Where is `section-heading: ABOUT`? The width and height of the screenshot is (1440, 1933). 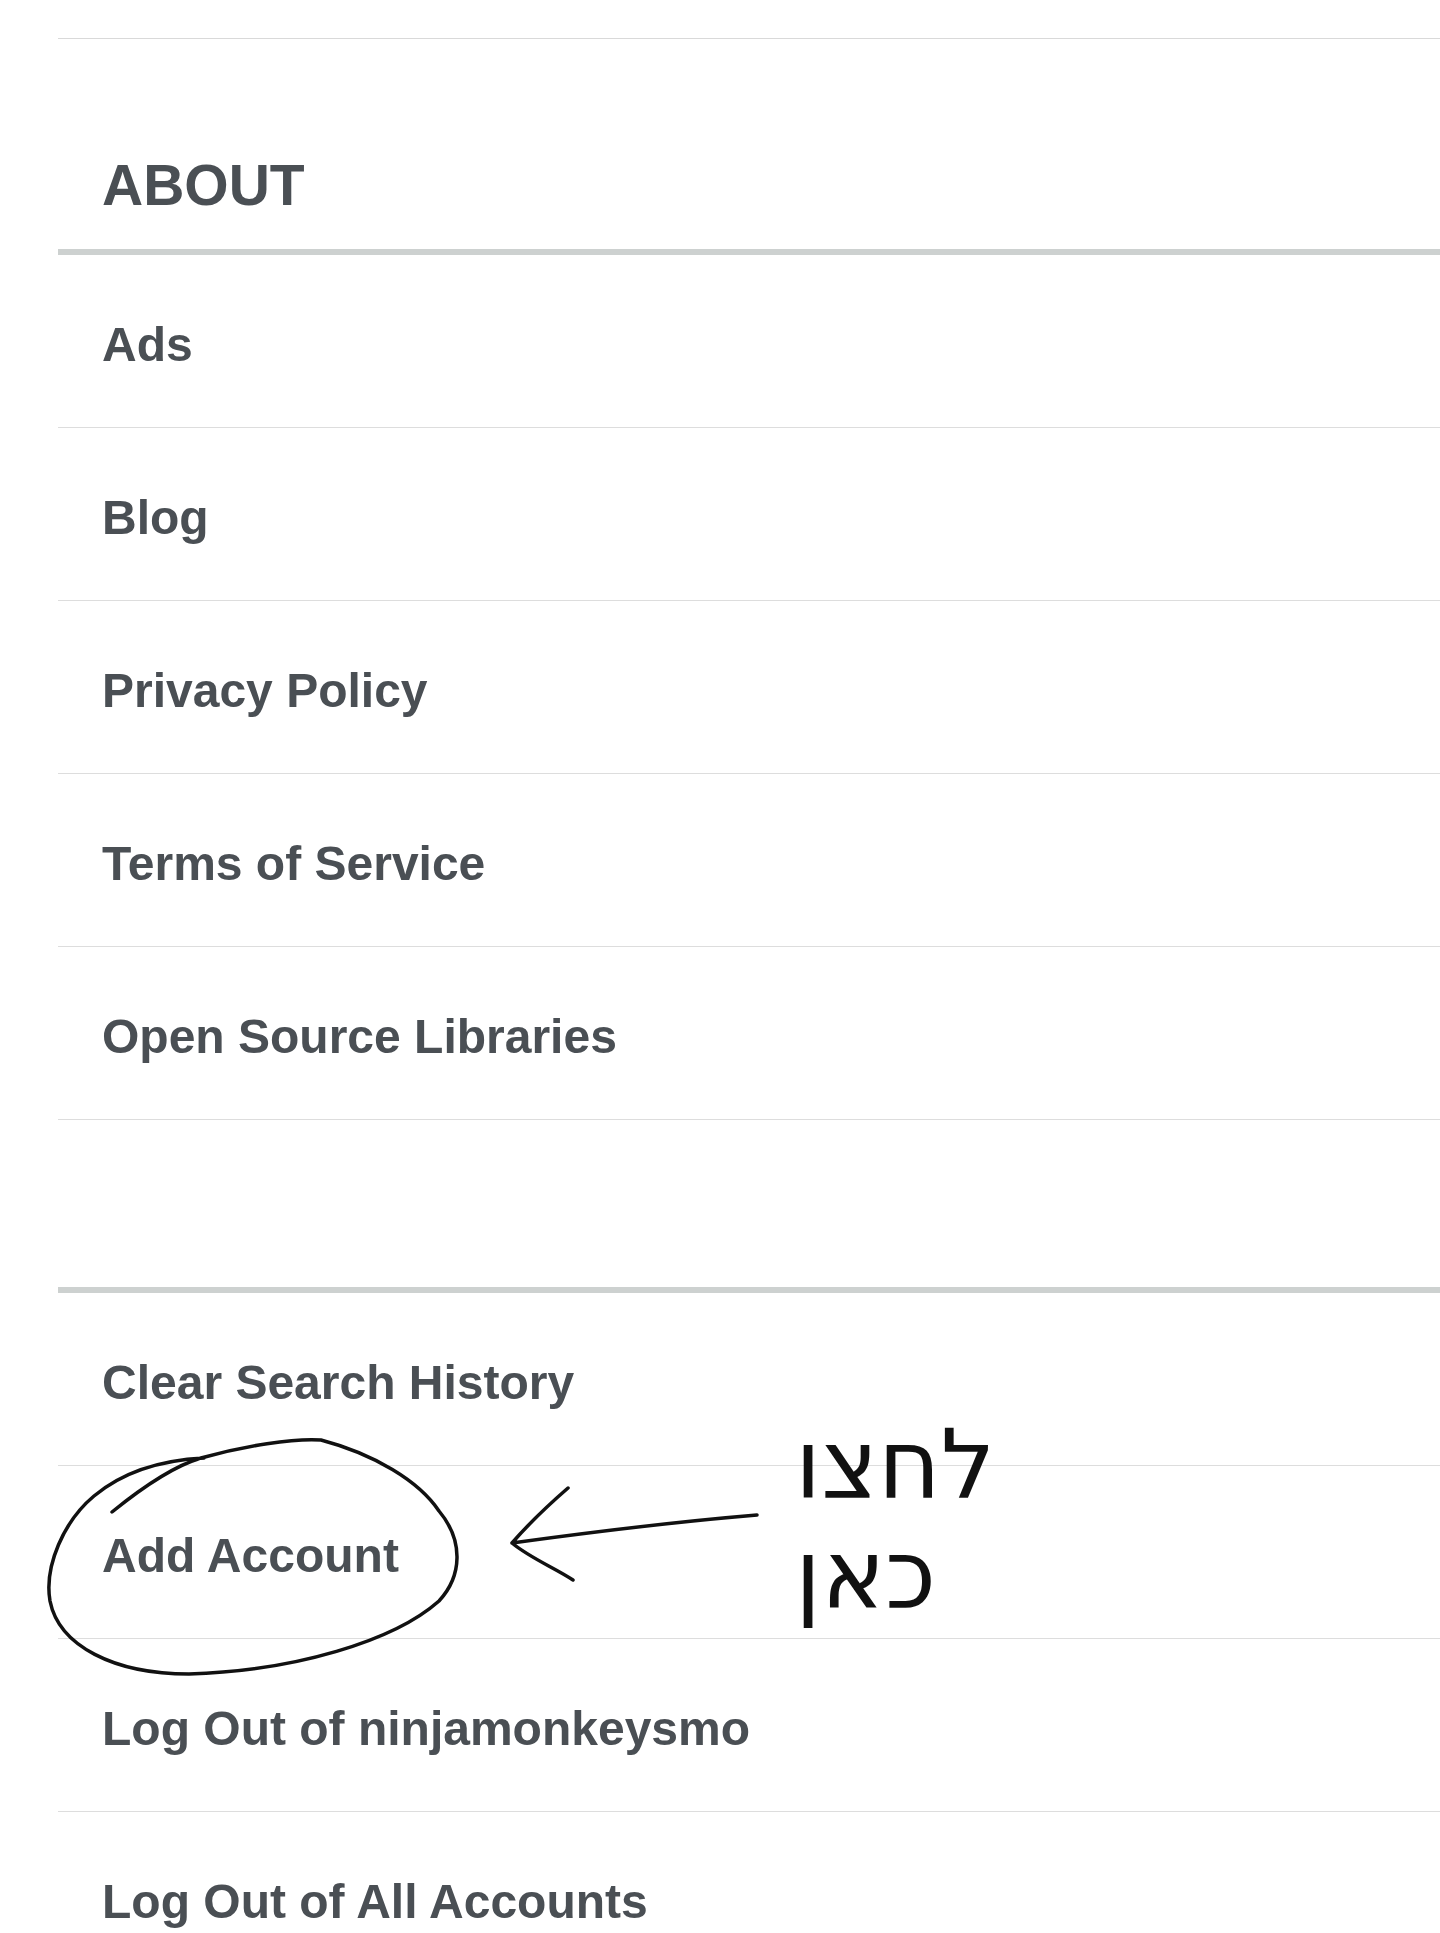 section-heading: ABOUT is located at coordinates (203, 185).